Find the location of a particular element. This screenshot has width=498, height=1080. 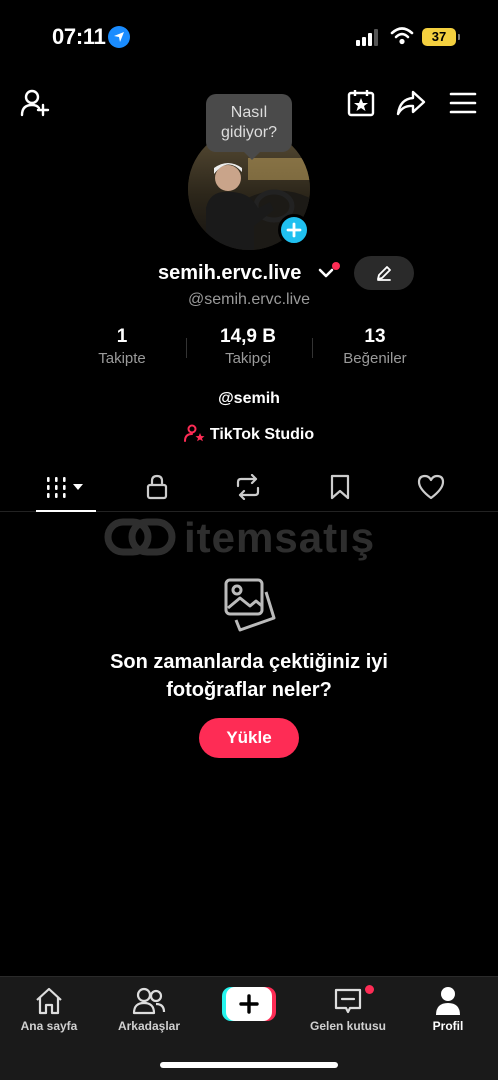

tiktok-studio-link: TikTok Studio is located at coordinates (249, 435).